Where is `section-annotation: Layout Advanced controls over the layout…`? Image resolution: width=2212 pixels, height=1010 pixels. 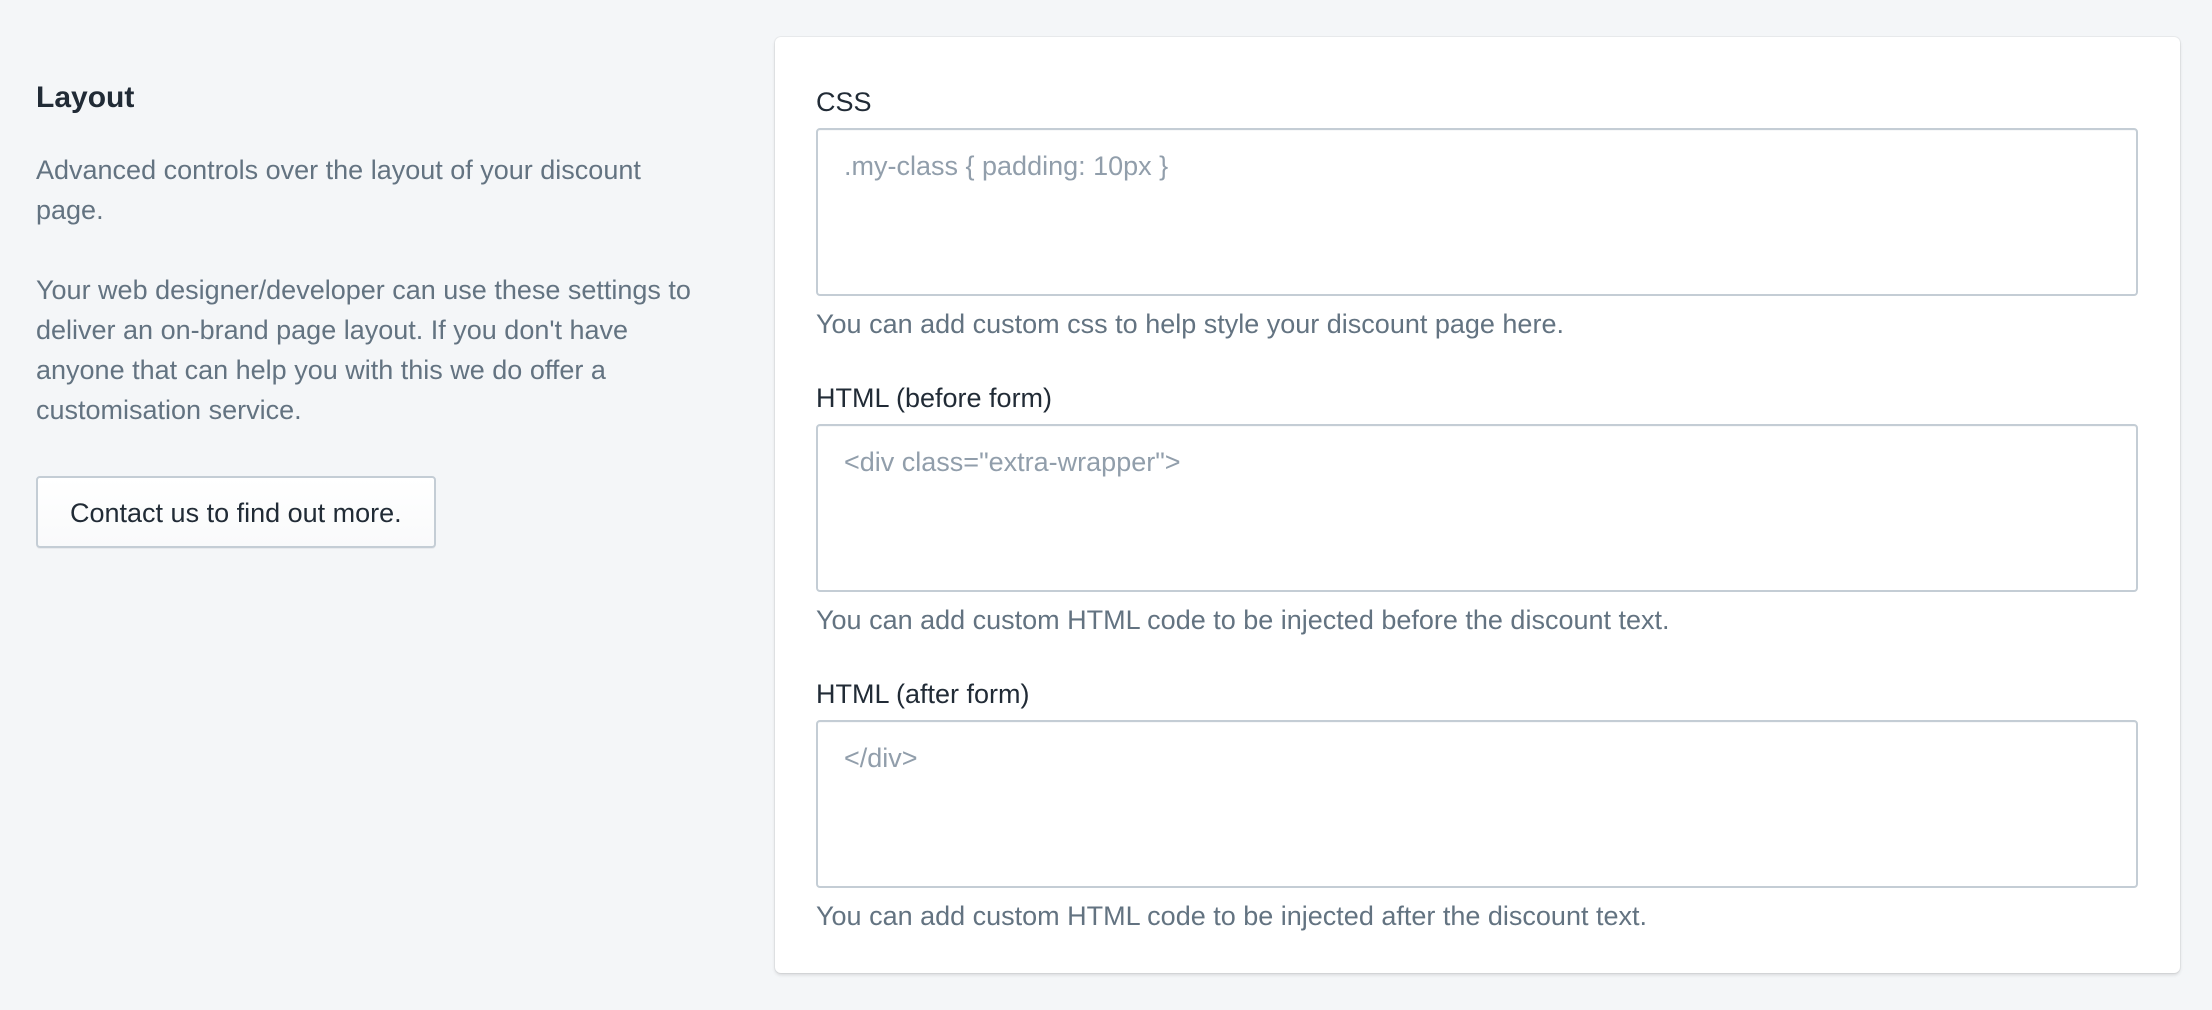 section-annotation: Layout Advanced controls over the layout… is located at coordinates (371, 313).